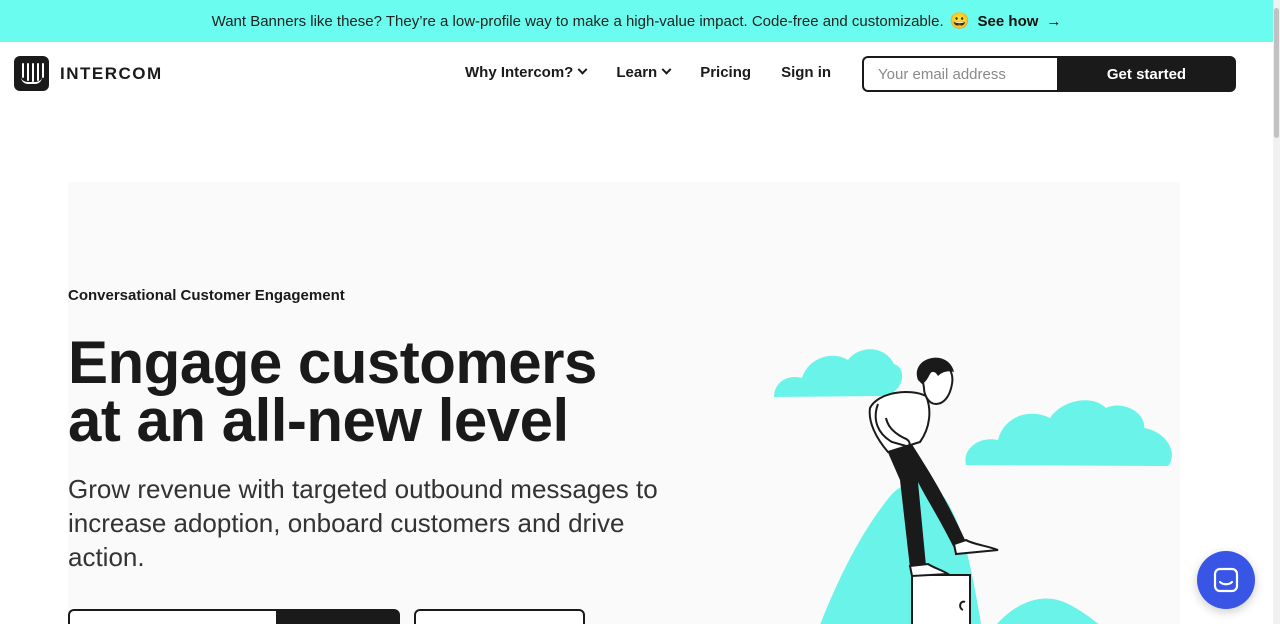 The height and width of the screenshot is (624, 1280). I want to click on hero-headline-line-2: at an all-new level, so click(318, 420).